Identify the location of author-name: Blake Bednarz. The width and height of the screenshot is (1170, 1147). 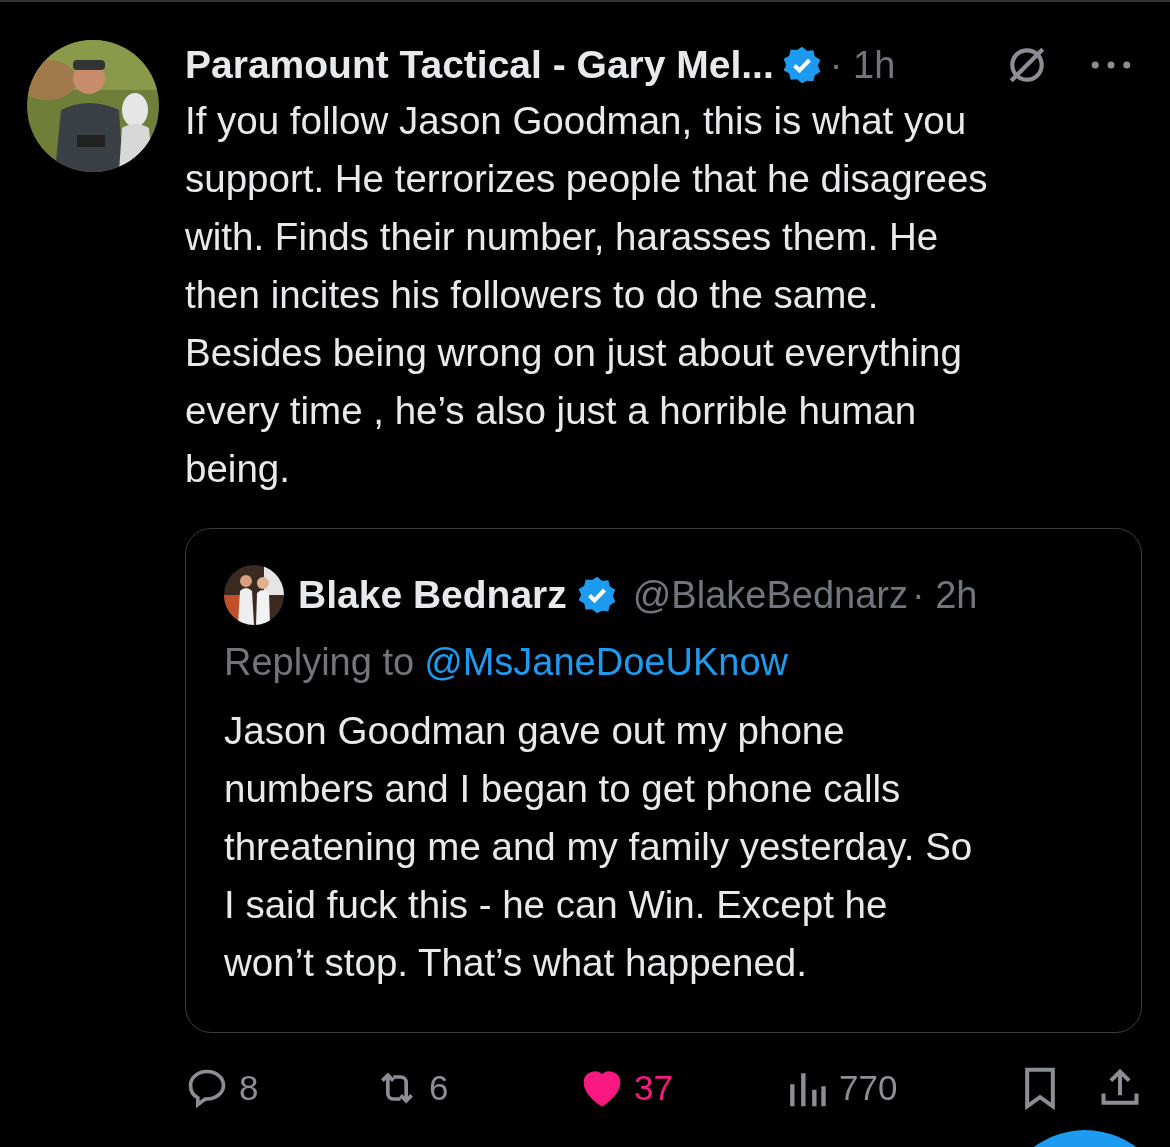
(432, 595).